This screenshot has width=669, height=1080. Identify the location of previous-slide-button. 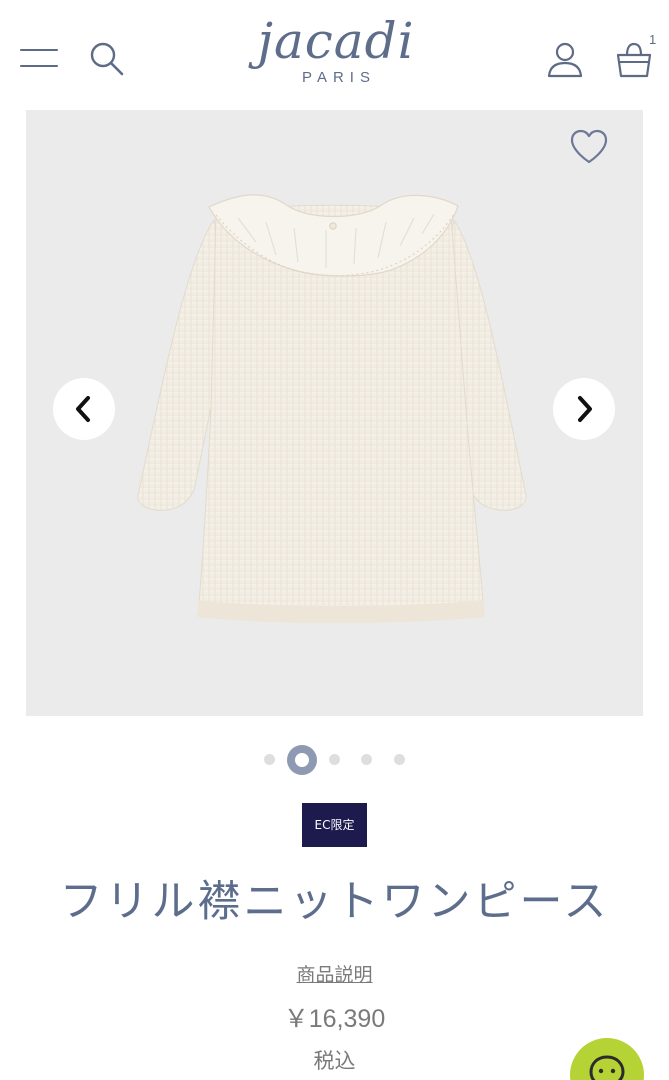
(84, 409).